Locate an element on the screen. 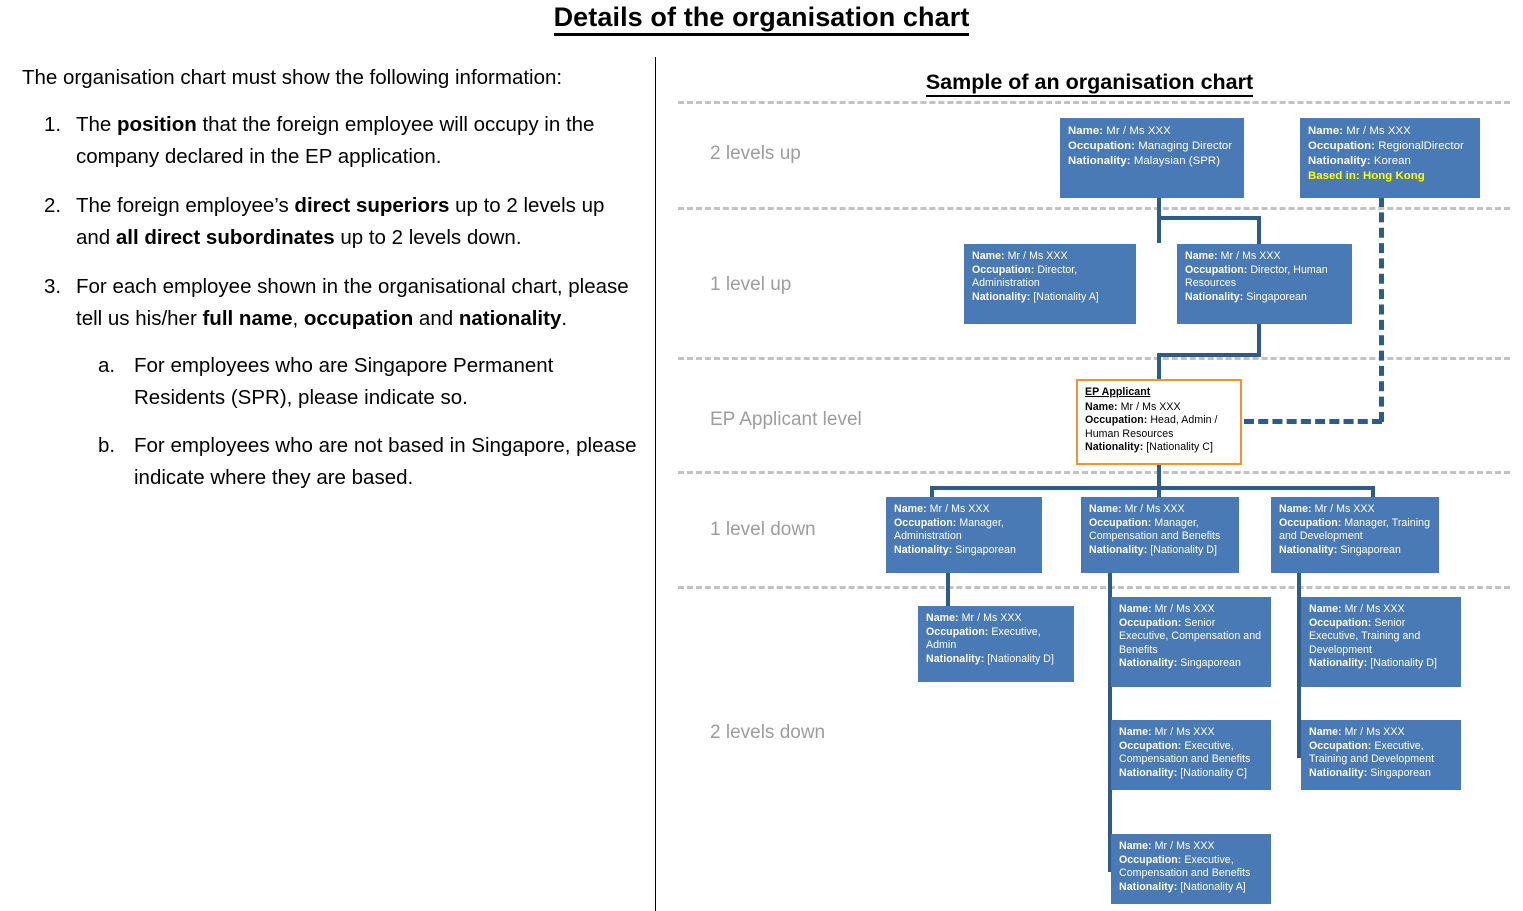 The width and height of the screenshot is (1523, 911). emphasis-text: occupation is located at coordinates (358, 318).